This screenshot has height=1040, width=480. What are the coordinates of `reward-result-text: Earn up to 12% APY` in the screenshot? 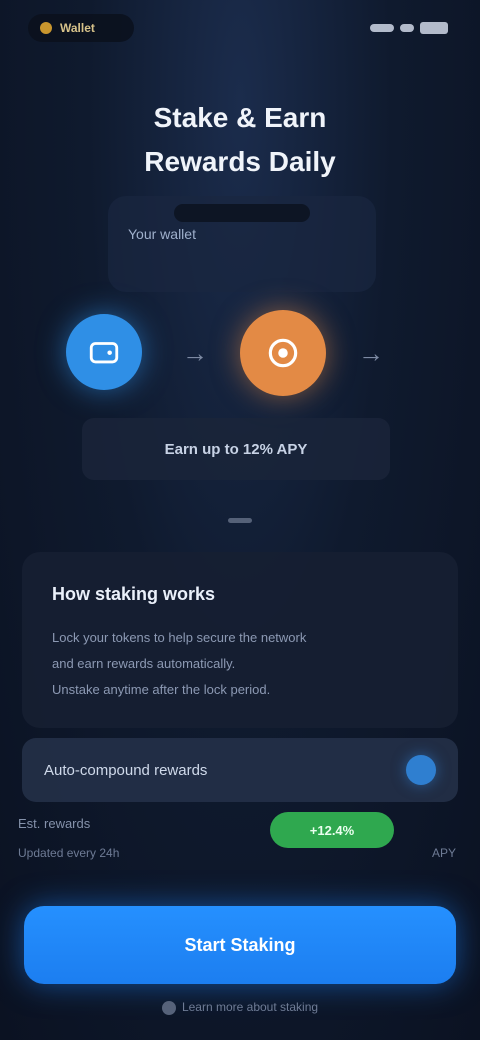 It's located at (236, 449).